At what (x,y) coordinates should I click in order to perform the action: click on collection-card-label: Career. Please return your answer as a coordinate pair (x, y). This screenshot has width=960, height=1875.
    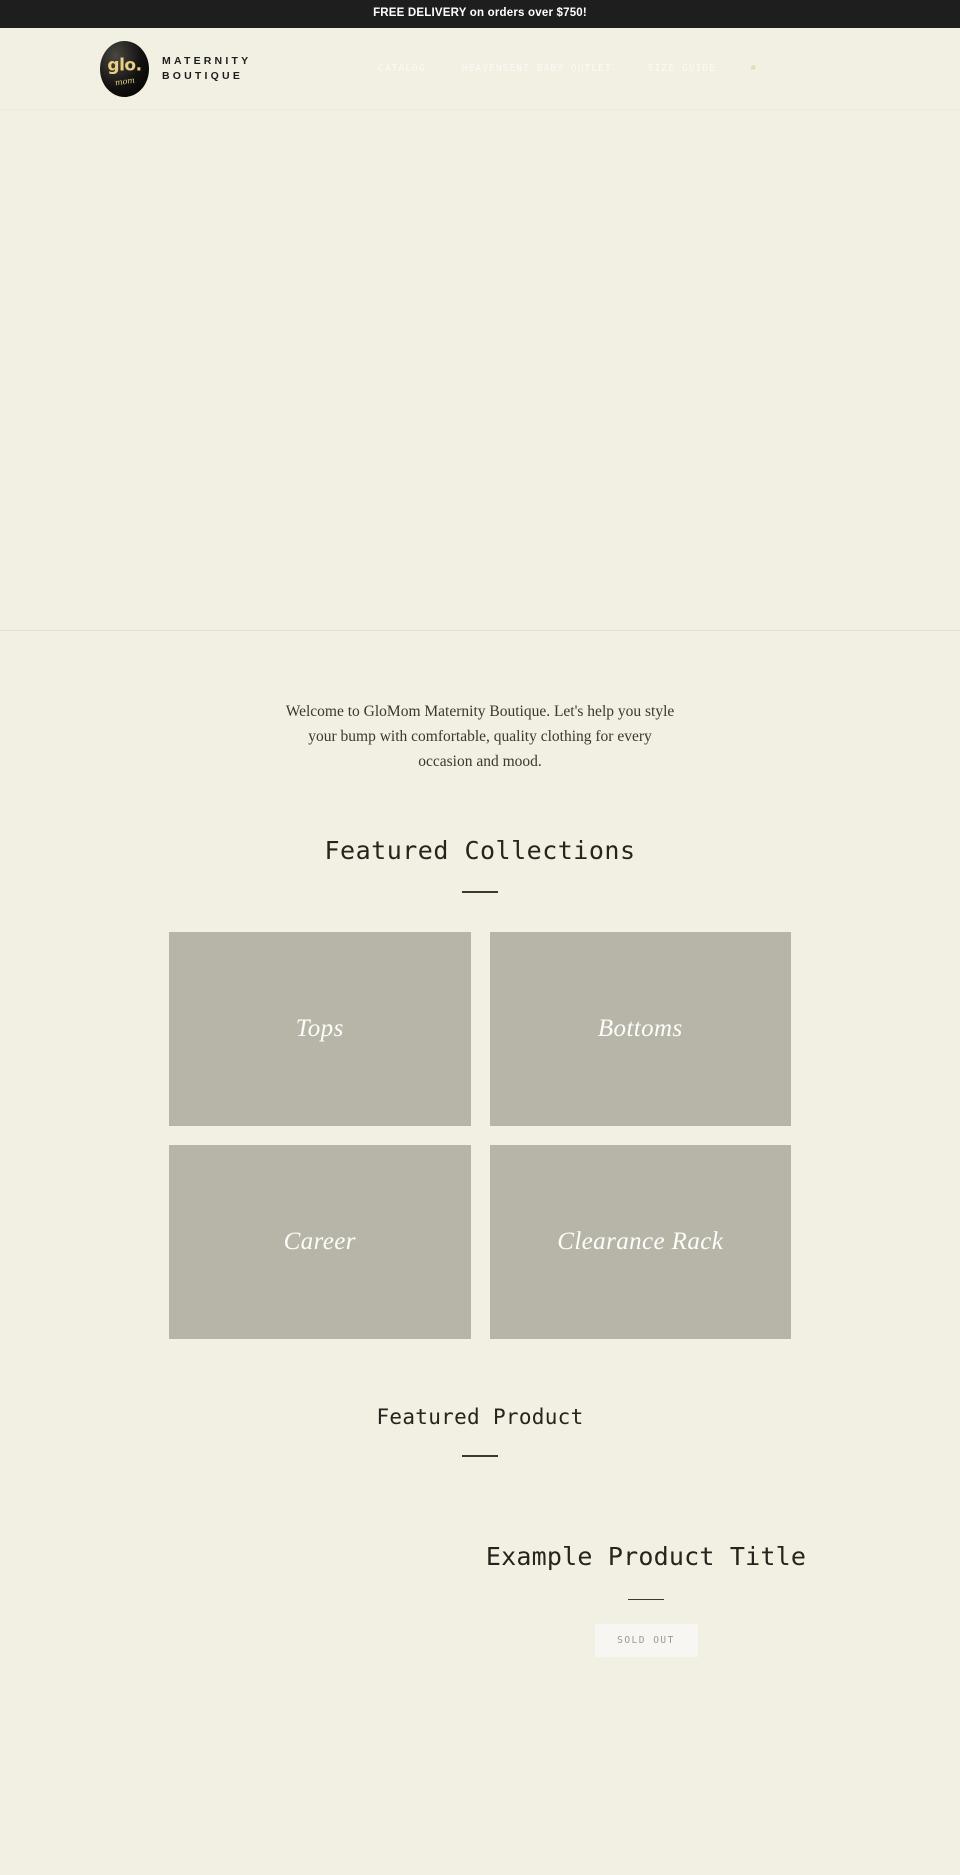
    Looking at the image, I should click on (319, 1242).